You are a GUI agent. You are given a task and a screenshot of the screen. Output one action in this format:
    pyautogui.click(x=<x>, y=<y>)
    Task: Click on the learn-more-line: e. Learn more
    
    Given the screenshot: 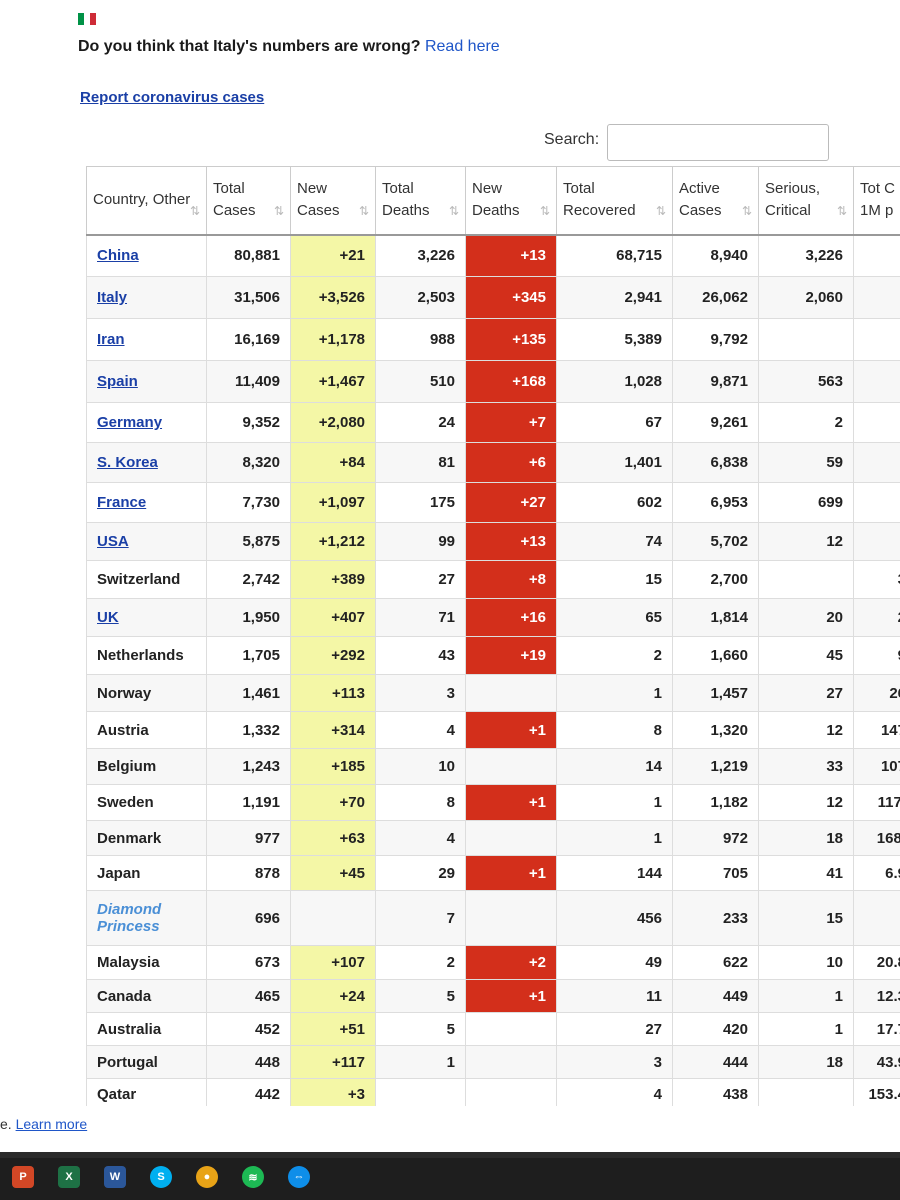 What is the action you would take?
    pyautogui.click(x=44, y=1124)
    